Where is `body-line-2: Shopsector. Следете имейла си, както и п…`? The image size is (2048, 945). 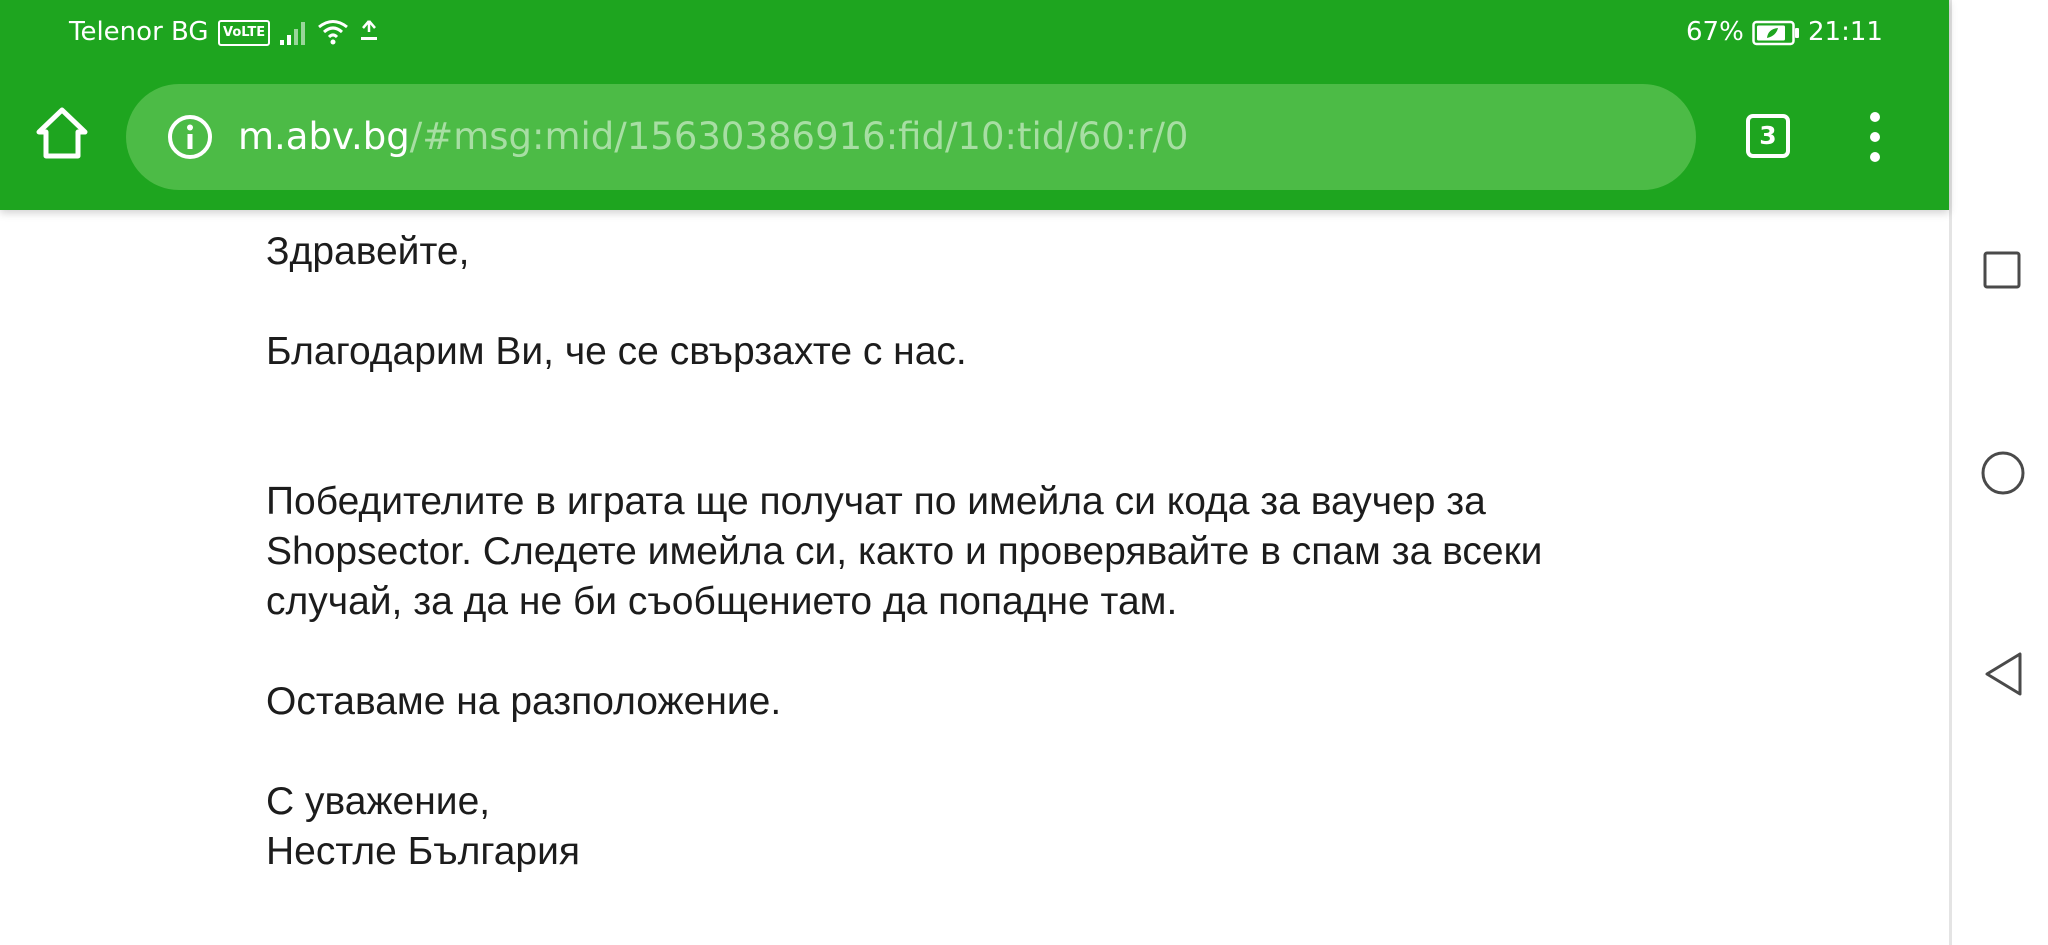 body-line-2: Shopsector. Следете имейла си, както и п… is located at coordinates (904, 551).